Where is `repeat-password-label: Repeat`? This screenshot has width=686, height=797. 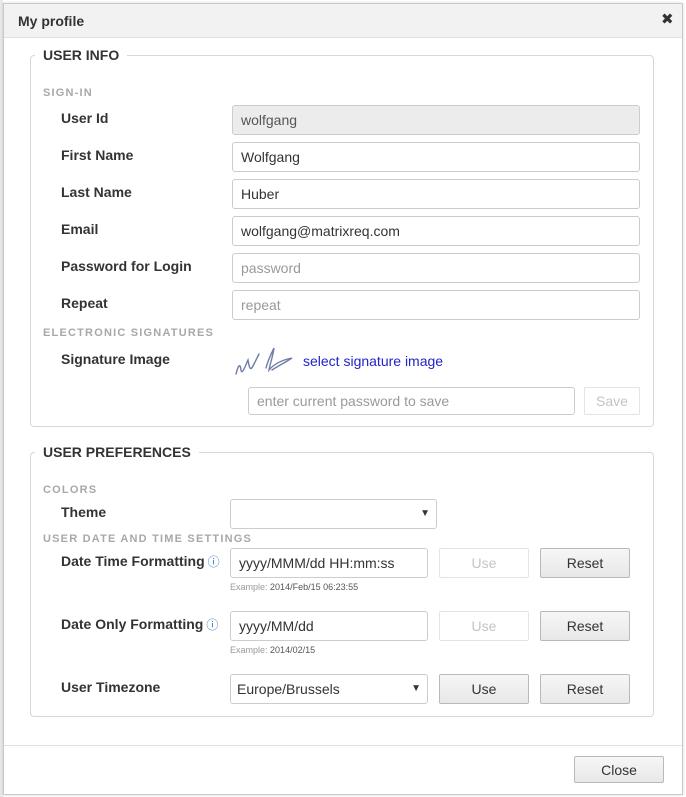
repeat-password-label: Repeat is located at coordinates (84, 303).